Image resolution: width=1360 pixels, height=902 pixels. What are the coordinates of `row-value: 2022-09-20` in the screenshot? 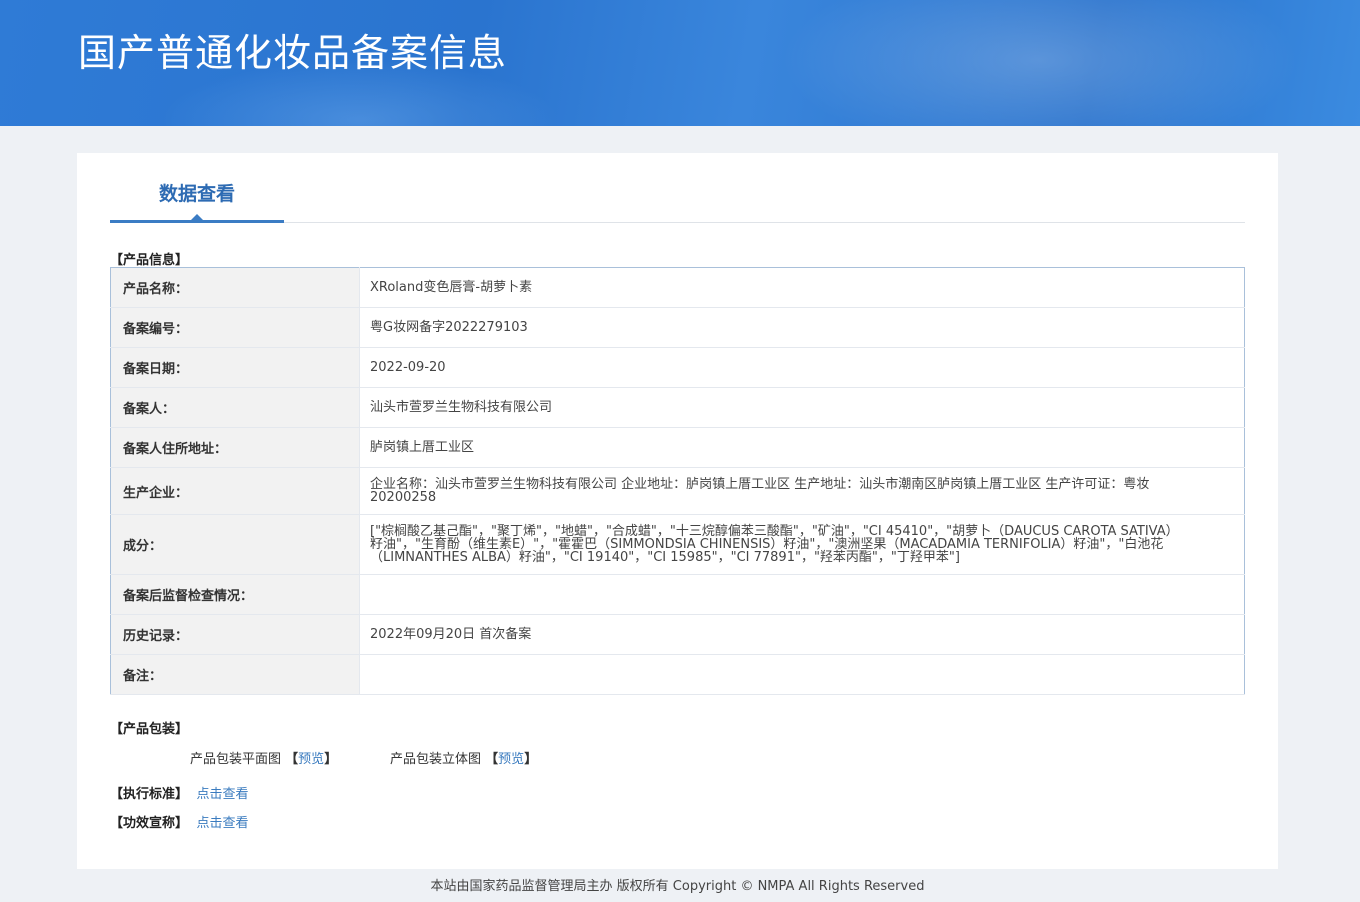 It's located at (802, 367).